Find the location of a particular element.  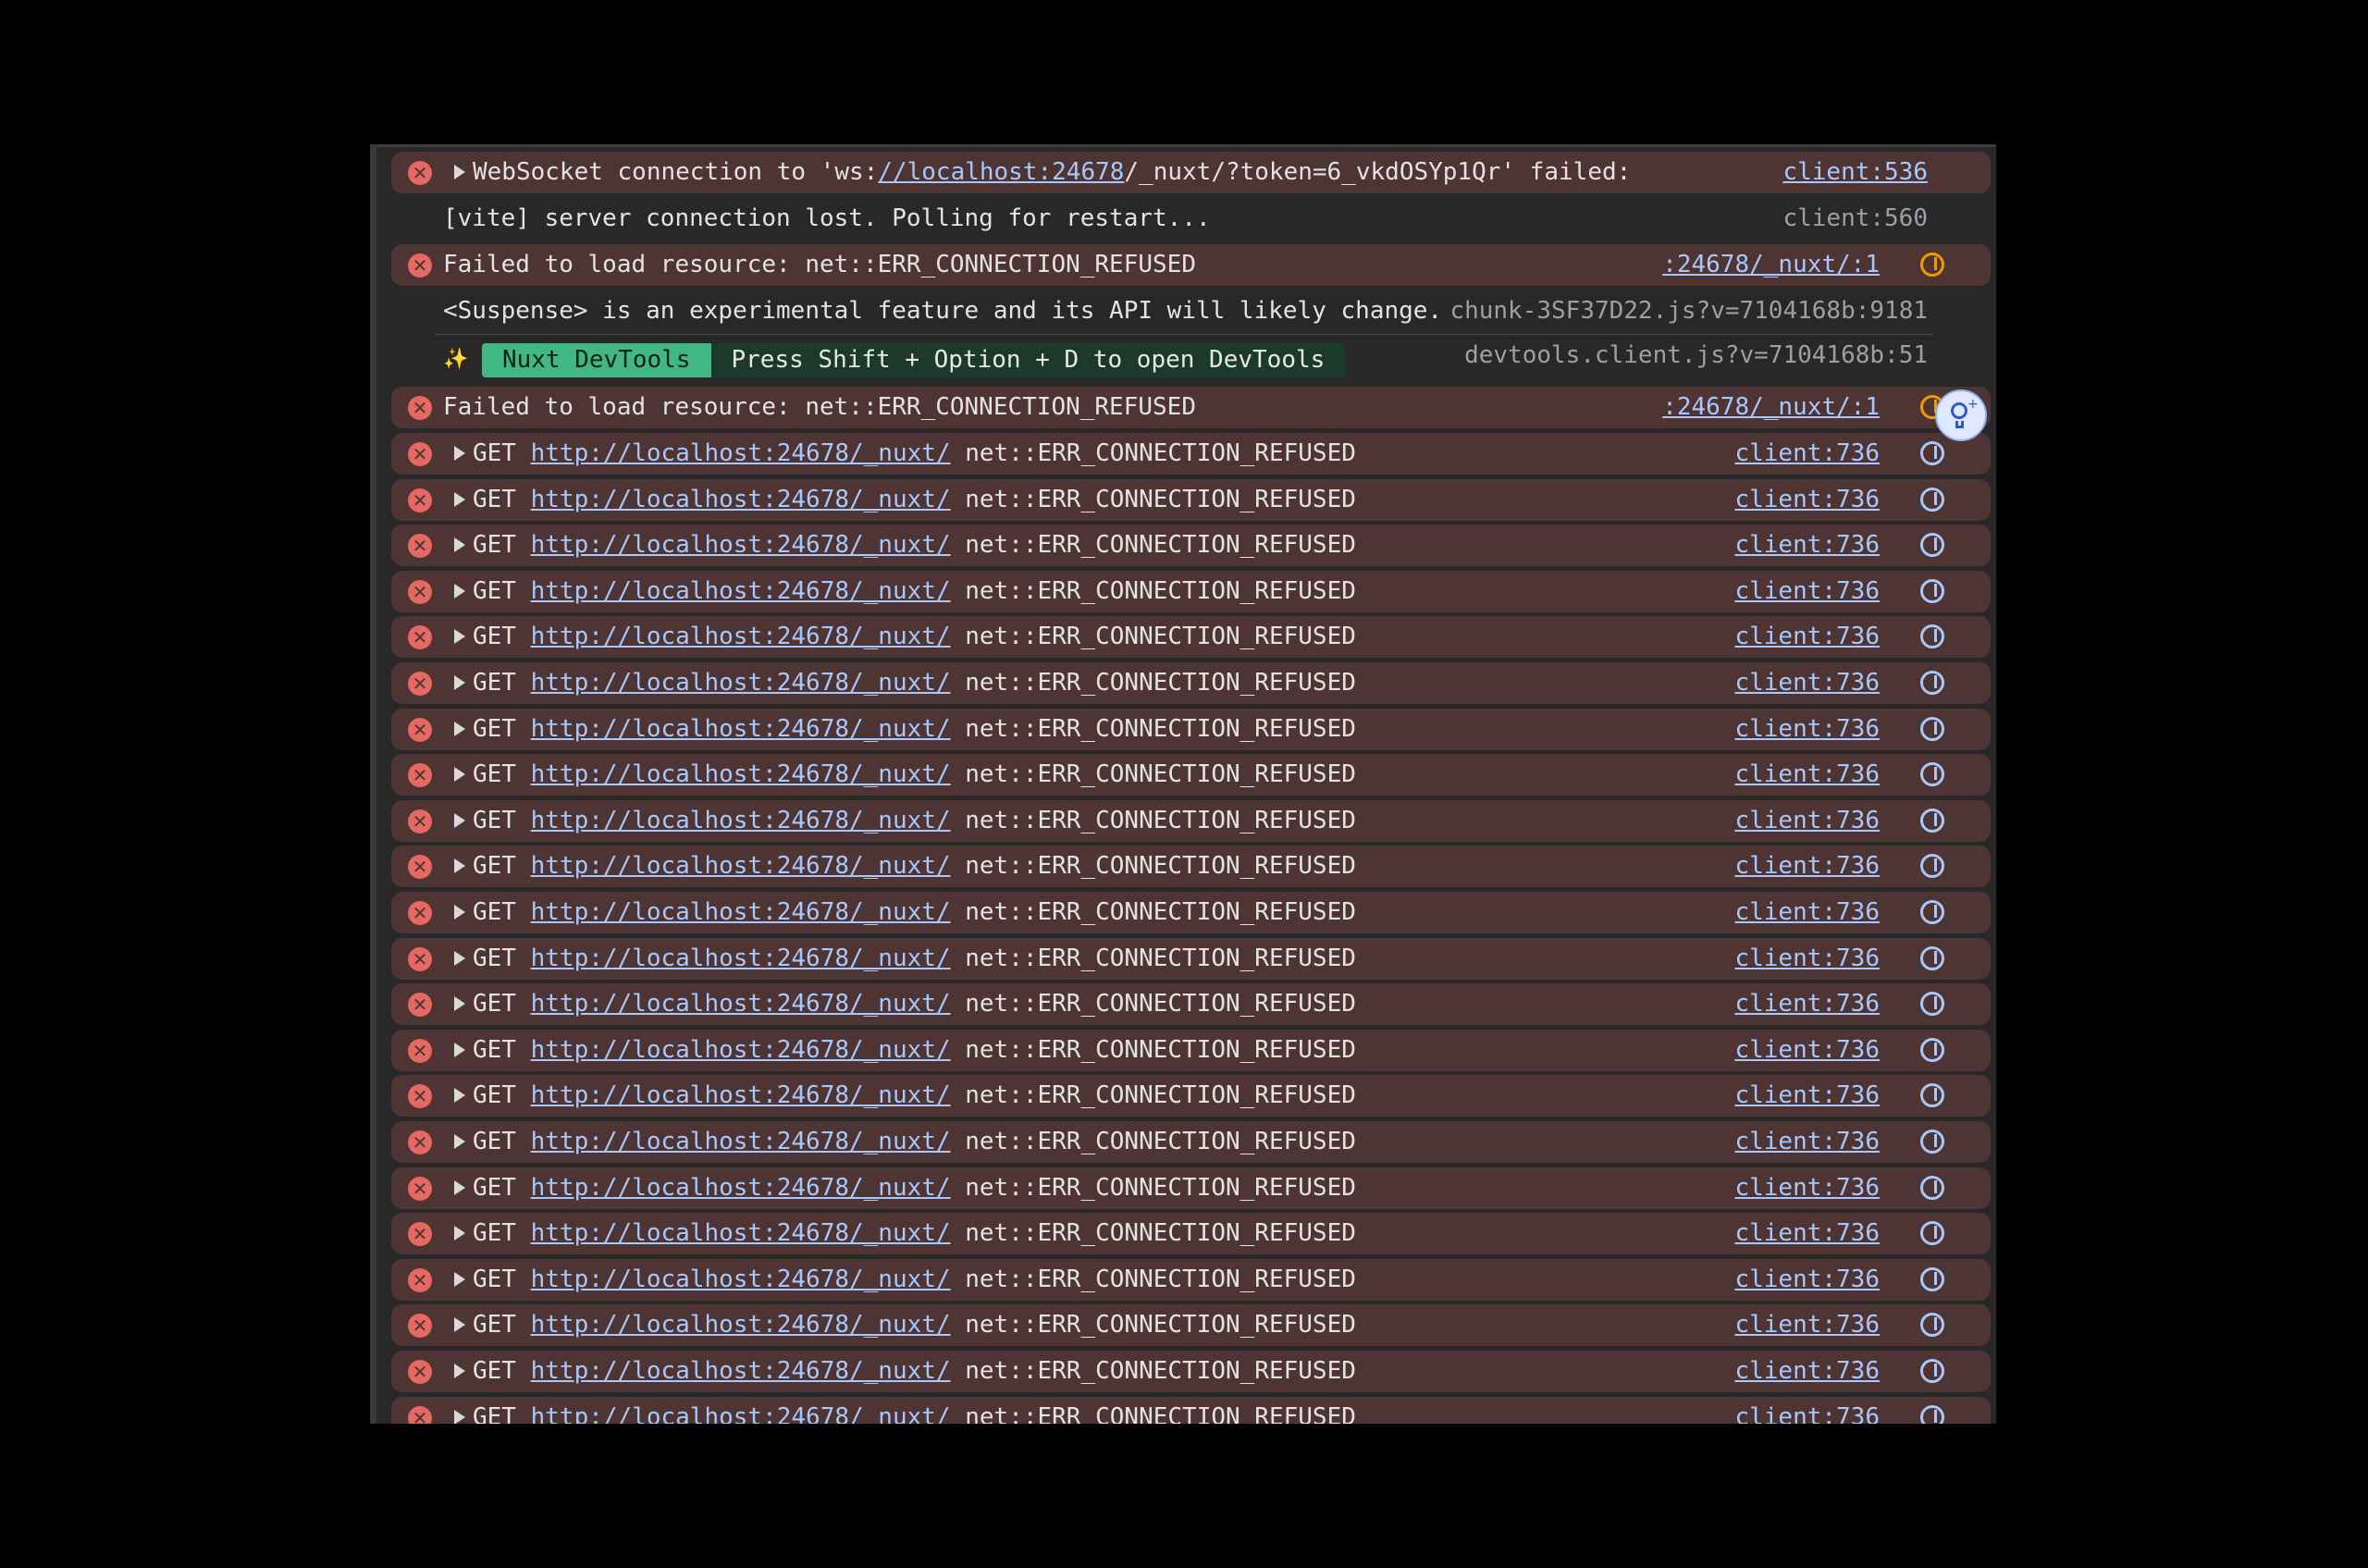

source-link: devtools.client.js?v=7104168b:51 is located at coordinates (1696, 357).